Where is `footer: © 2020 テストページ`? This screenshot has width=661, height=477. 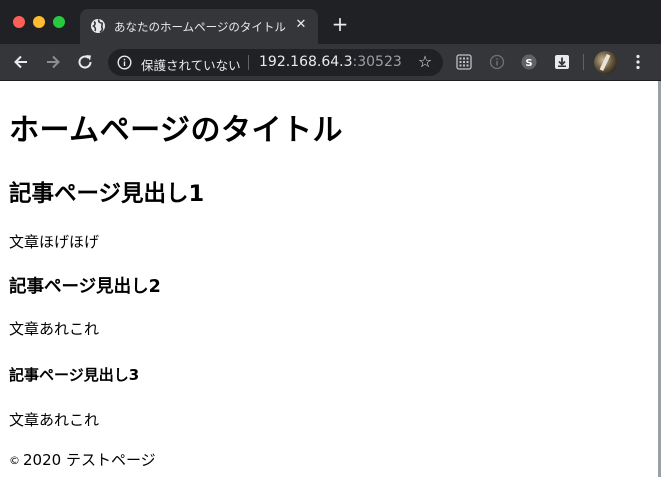 footer: © 2020 テストページ is located at coordinates (82, 459).